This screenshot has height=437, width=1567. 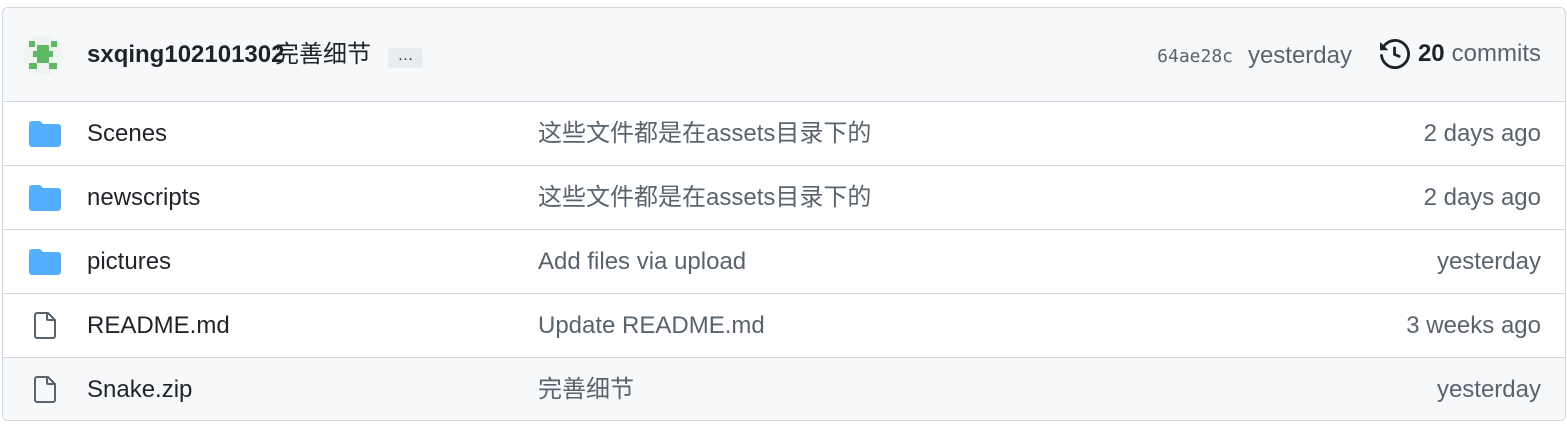 What do you see at coordinates (323, 55) in the screenshot?
I see `commit-message: 完善细节` at bounding box center [323, 55].